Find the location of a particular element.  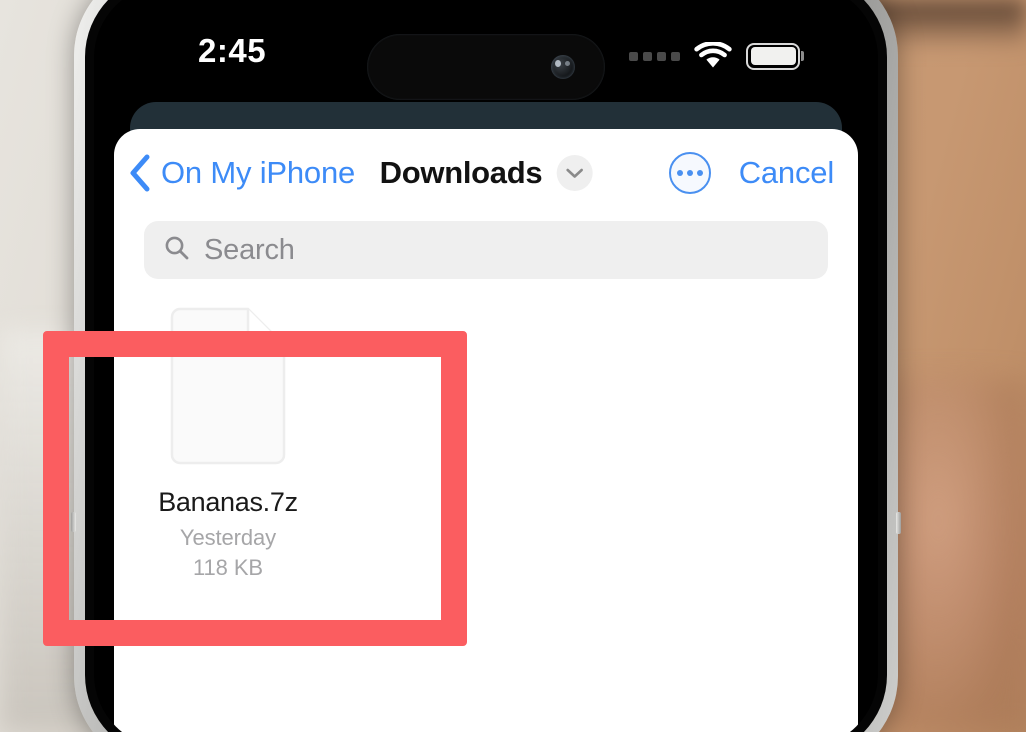

generic-document-icon is located at coordinates (228, 386).